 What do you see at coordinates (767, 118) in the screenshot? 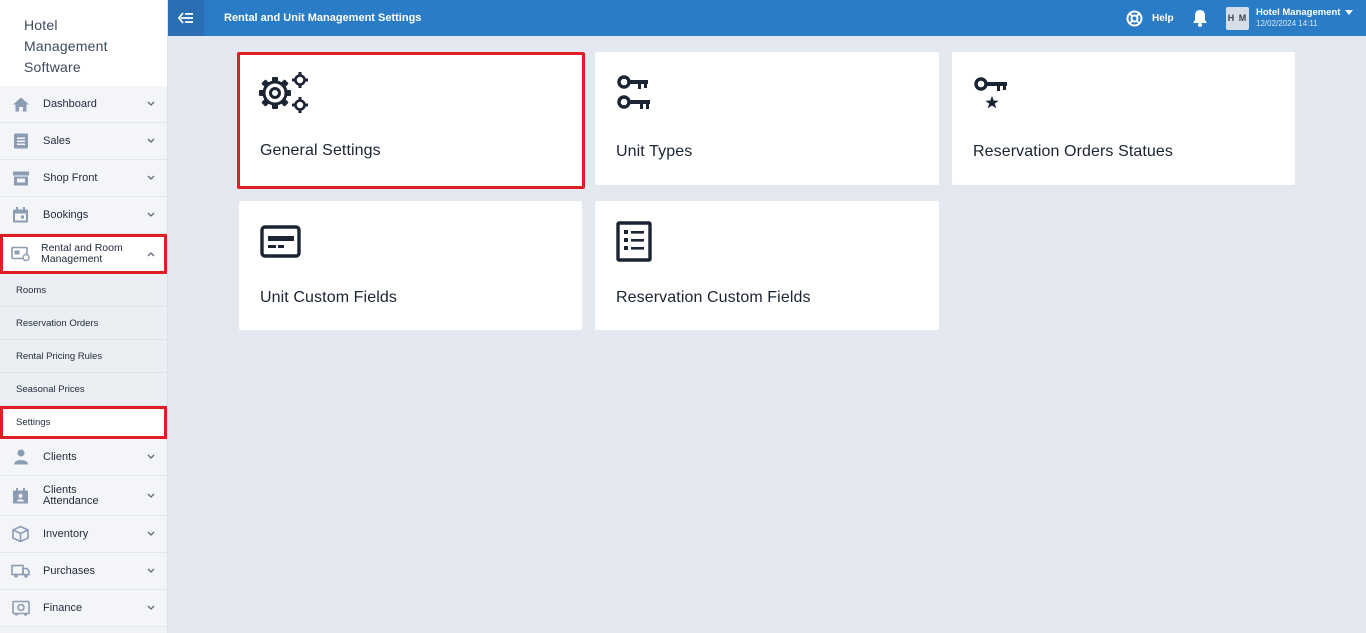
I see `card-unit-types: Unit Types` at bounding box center [767, 118].